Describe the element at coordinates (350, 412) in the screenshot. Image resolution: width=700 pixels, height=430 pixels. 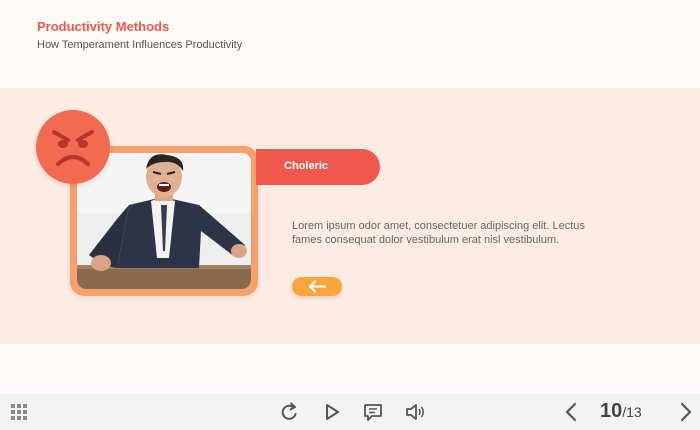
I see `player-toolbar: 10/13` at that location.